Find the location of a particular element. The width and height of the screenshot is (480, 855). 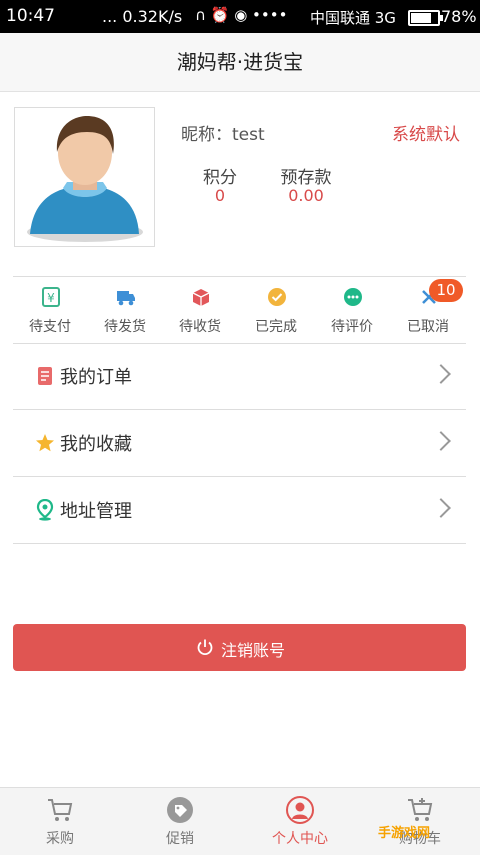

battery-icon is located at coordinates (425, 18).